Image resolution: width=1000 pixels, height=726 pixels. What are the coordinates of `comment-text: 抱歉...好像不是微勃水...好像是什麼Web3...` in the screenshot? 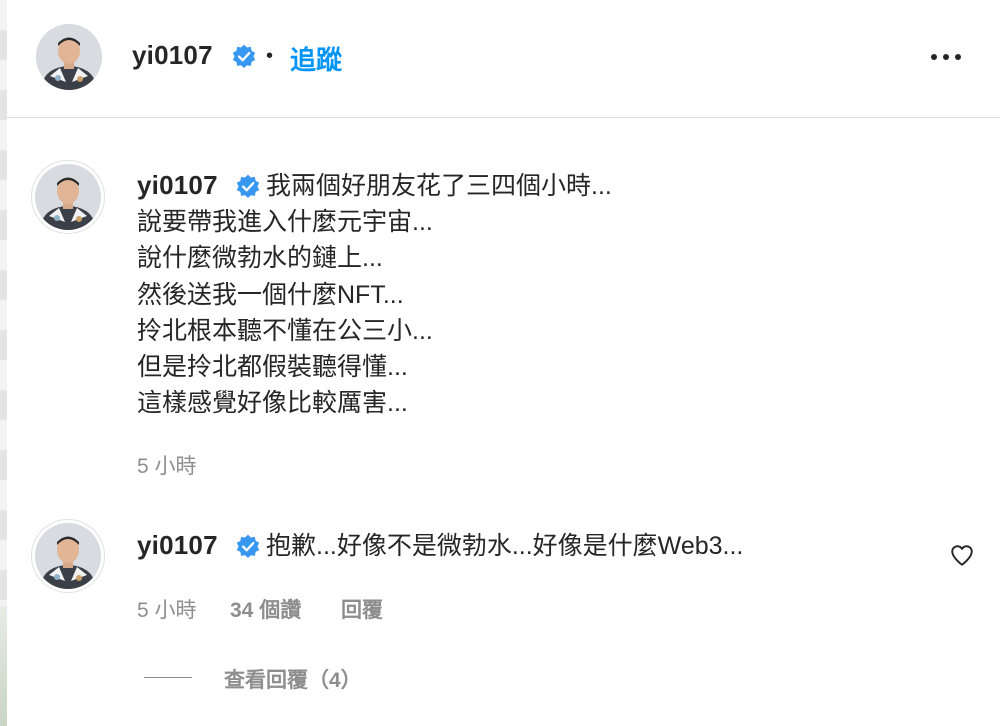 It's located at (505, 546).